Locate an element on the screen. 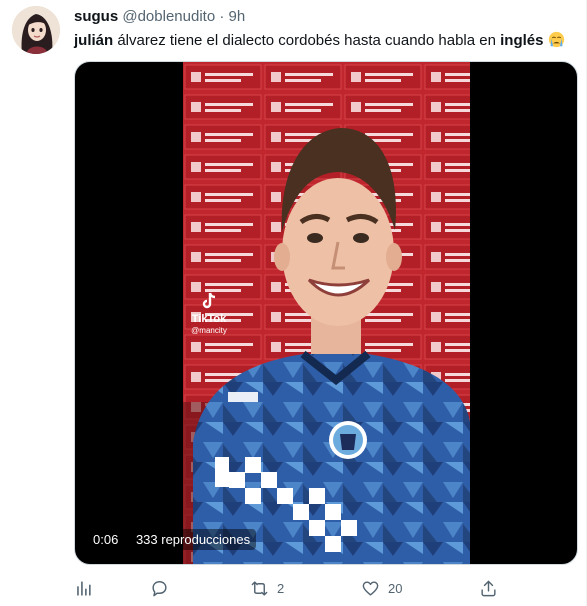 This screenshot has width=587, height=606. tweet-text-bold-2: inglés is located at coordinates (522, 40).